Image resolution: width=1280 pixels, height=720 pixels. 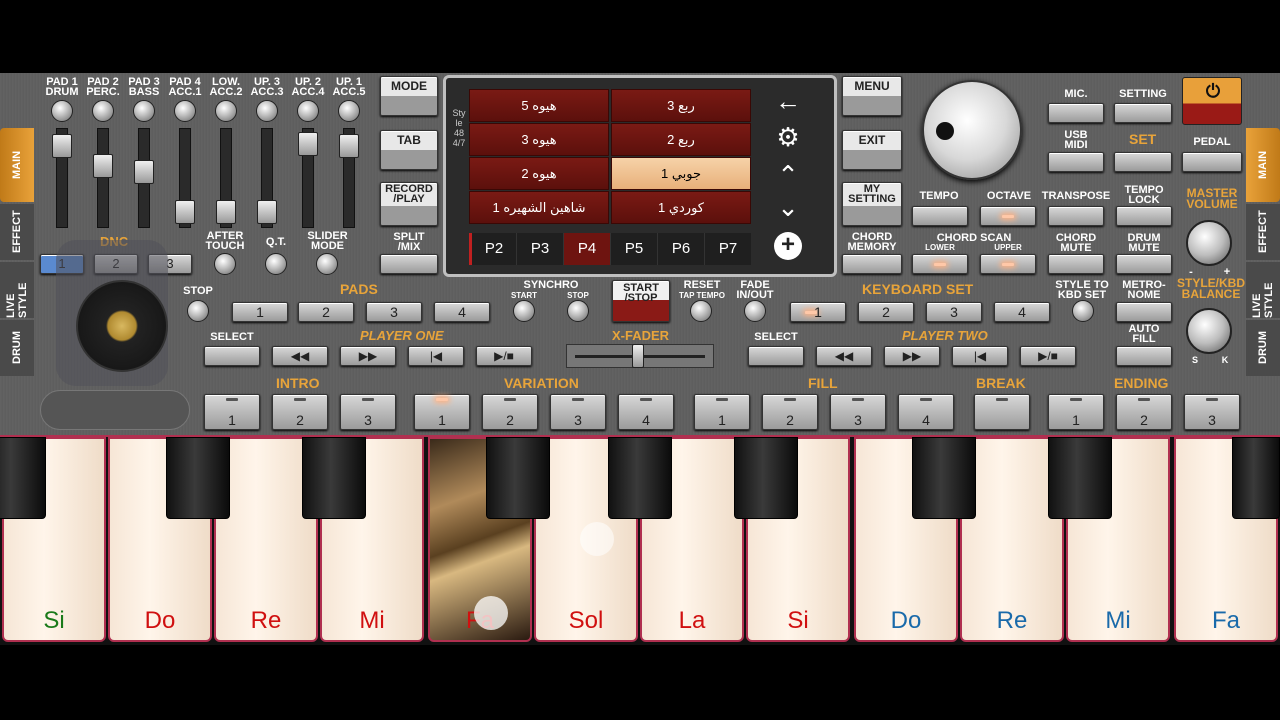 I want to click on tab-effect-left: EFFECT, so click(x=17, y=232).